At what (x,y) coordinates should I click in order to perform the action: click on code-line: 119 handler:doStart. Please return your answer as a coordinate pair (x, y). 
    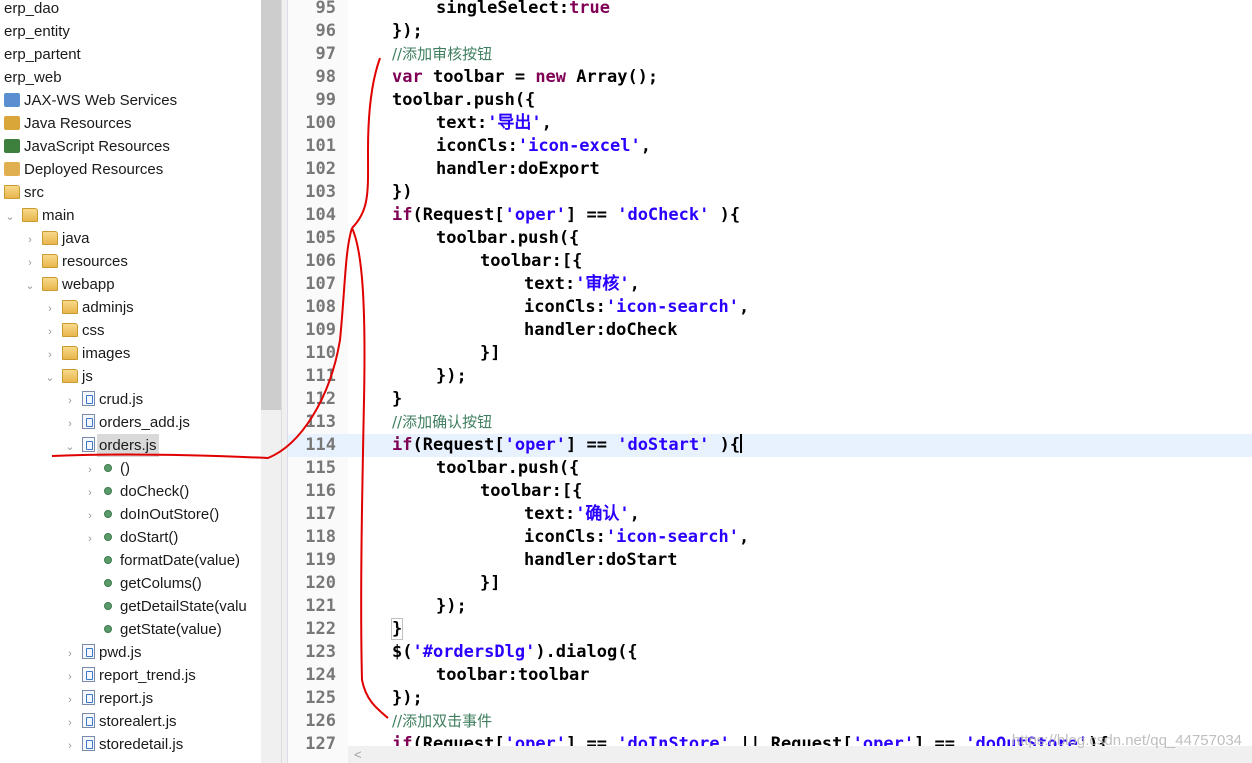
    Looking at the image, I should click on (770, 560).